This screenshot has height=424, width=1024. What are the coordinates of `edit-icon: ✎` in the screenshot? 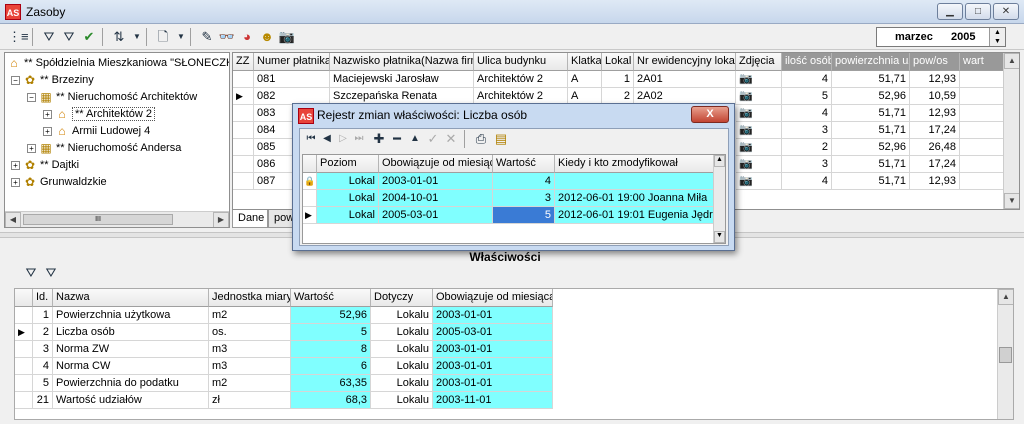 It's located at (207, 37).